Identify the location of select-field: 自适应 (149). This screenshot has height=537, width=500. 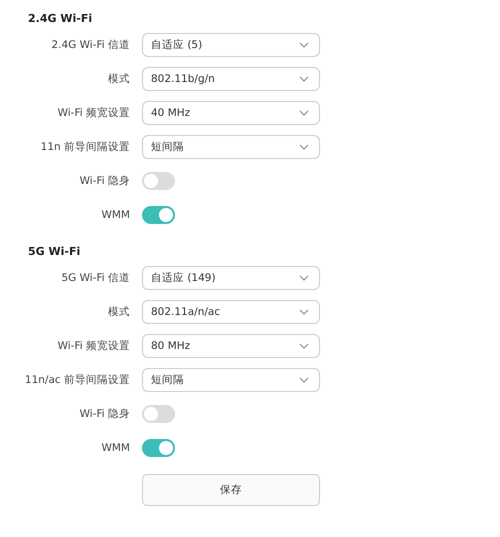
(231, 278).